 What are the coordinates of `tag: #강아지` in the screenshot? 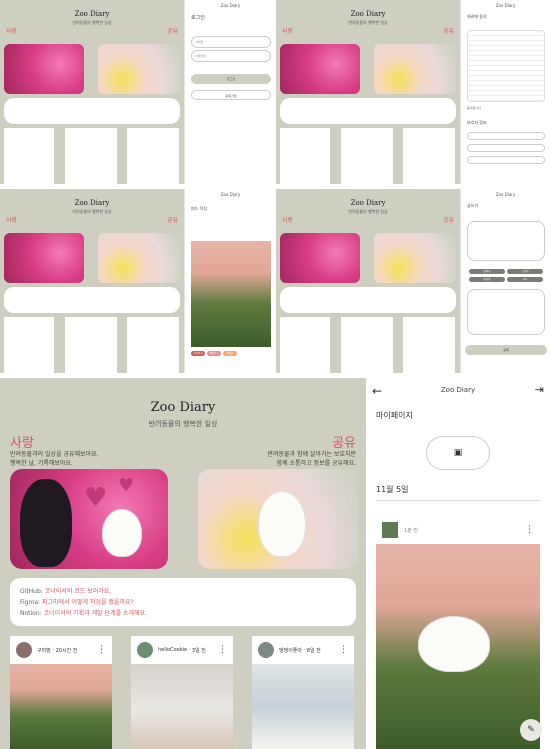 It's located at (198, 353).